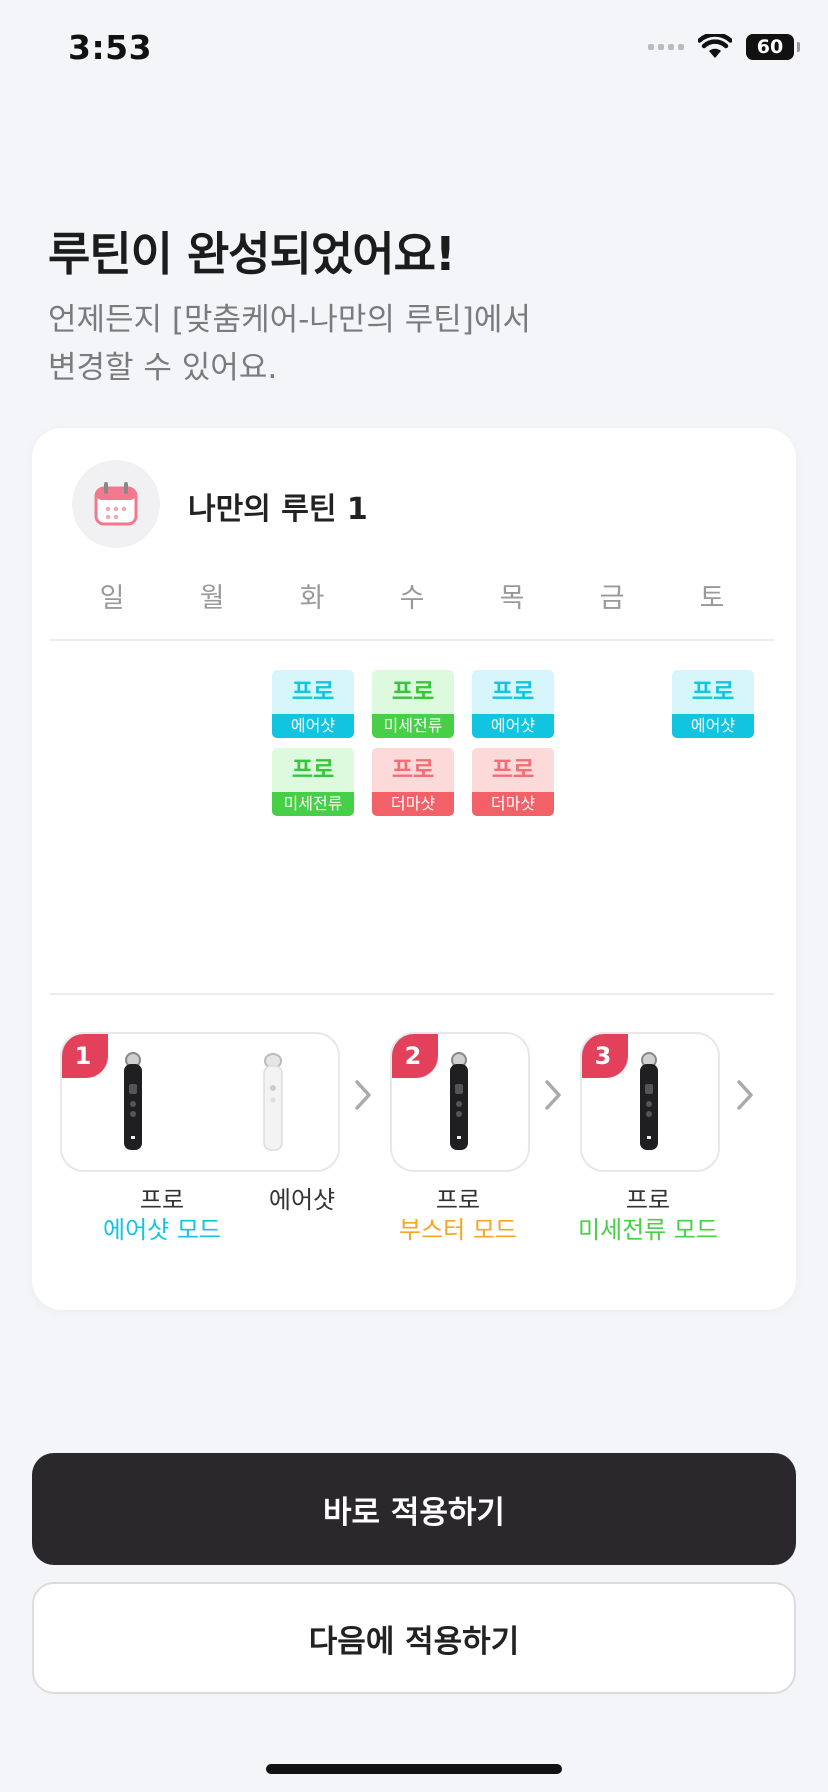 The image size is (828, 1792). Describe the element at coordinates (414, 1509) in the screenshot. I see `apply-now-button: 바로 적용하기` at that location.